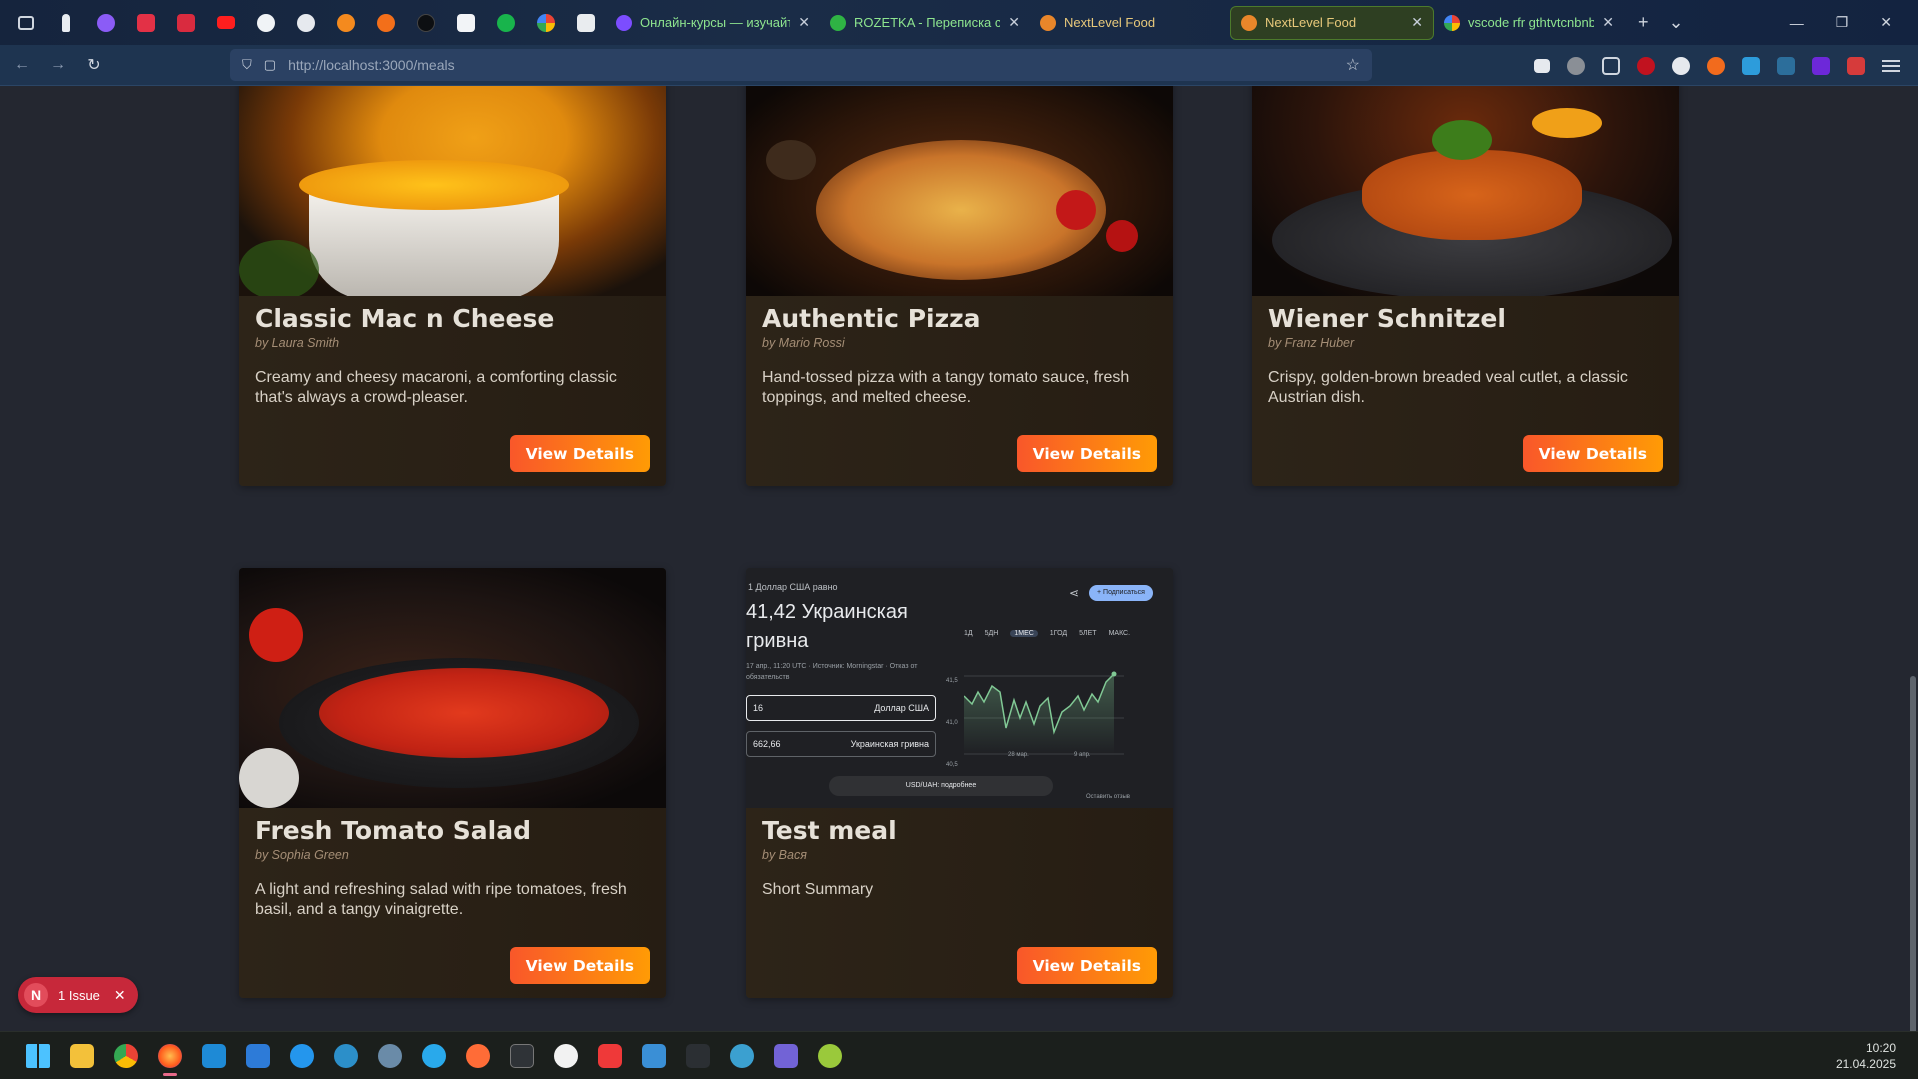 The height and width of the screenshot is (1079, 1918). What do you see at coordinates (1531, 22) in the screenshot?
I see `tab-title: vscode rfr gthtvtcnbnbnm c` at bounding box center [1531, 22].